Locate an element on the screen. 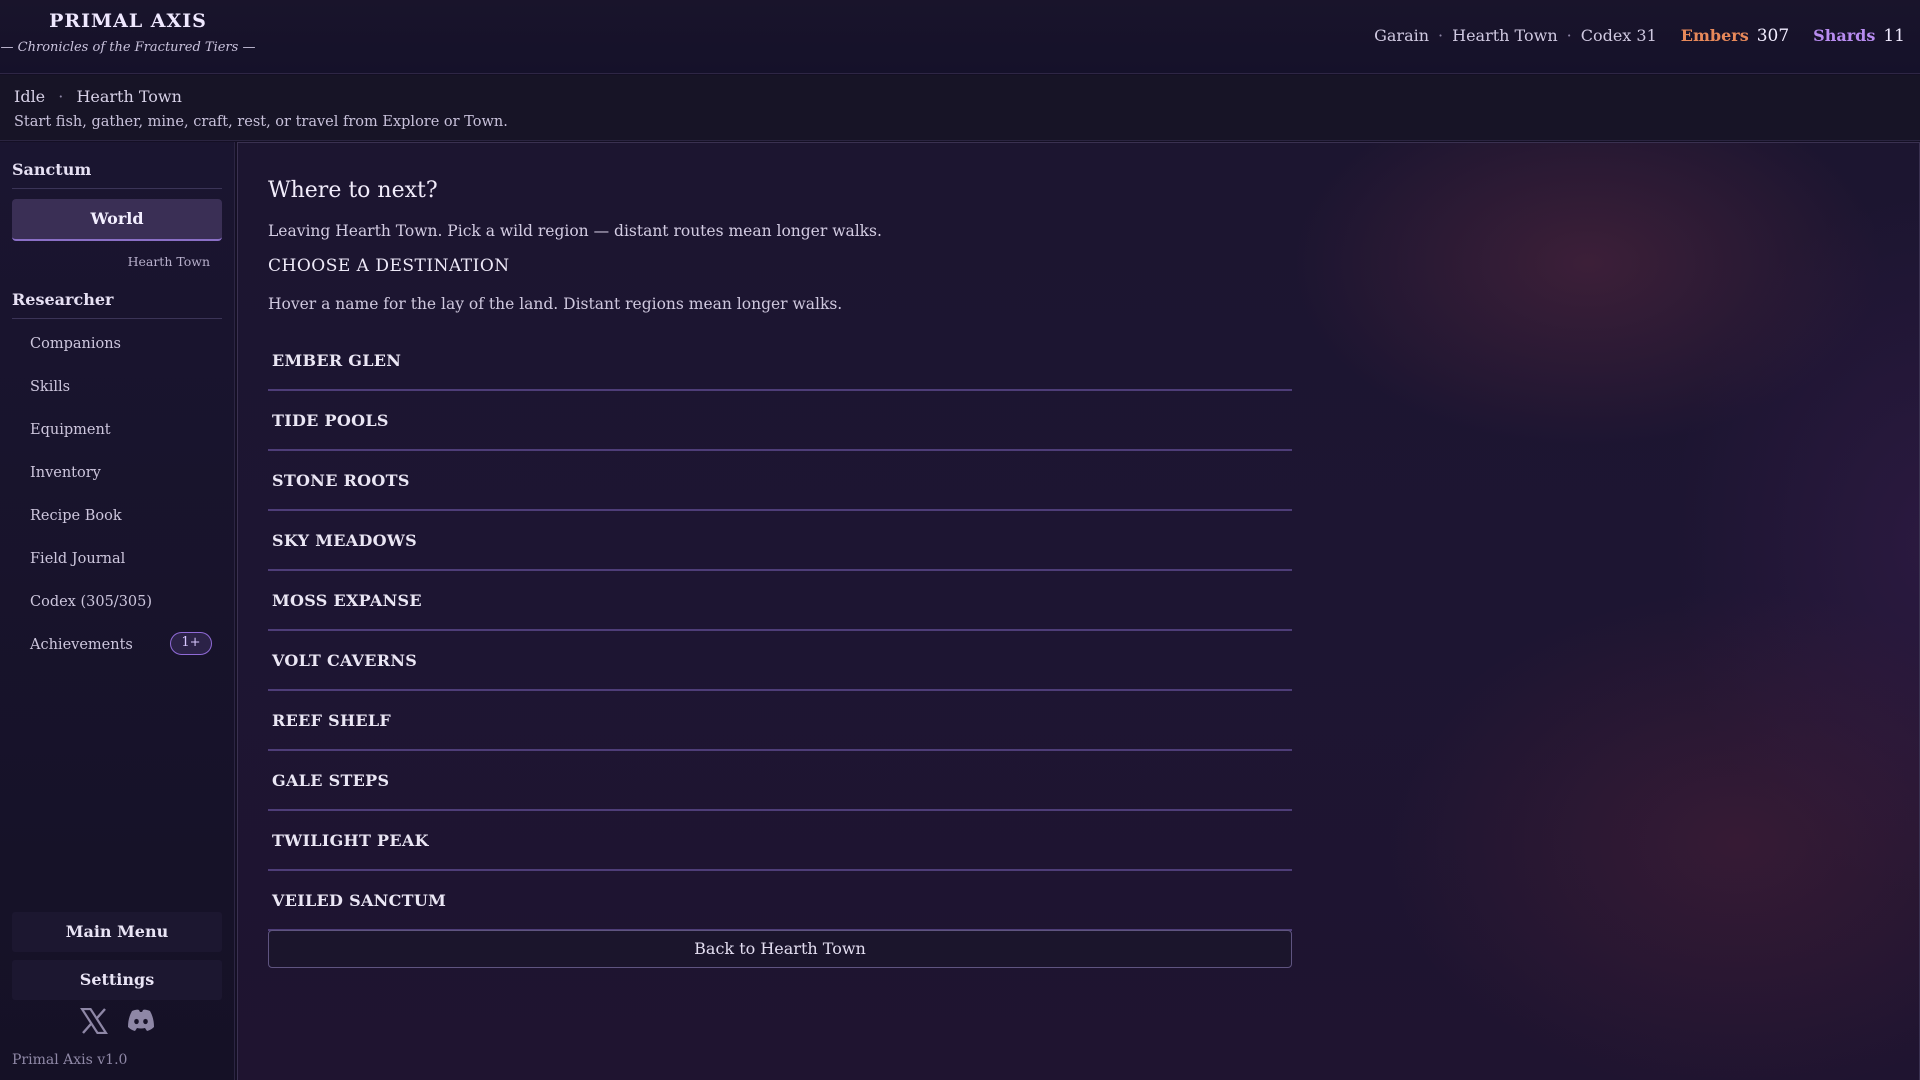  destination-veiled-sanctum: VEILED SANCTUM is located at coordinates (780, 901).